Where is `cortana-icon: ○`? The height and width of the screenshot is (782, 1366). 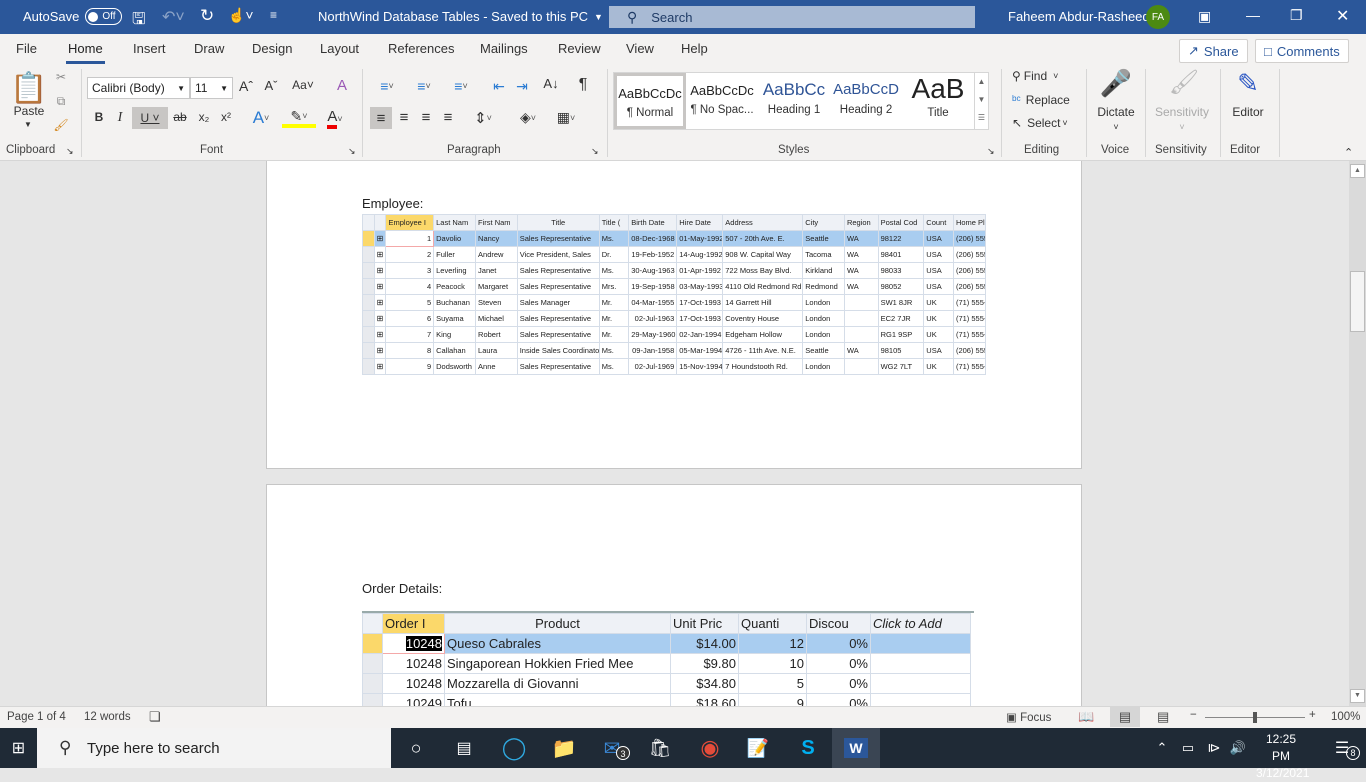 cortana-icon: ○ is located at coordinates (416, 748).